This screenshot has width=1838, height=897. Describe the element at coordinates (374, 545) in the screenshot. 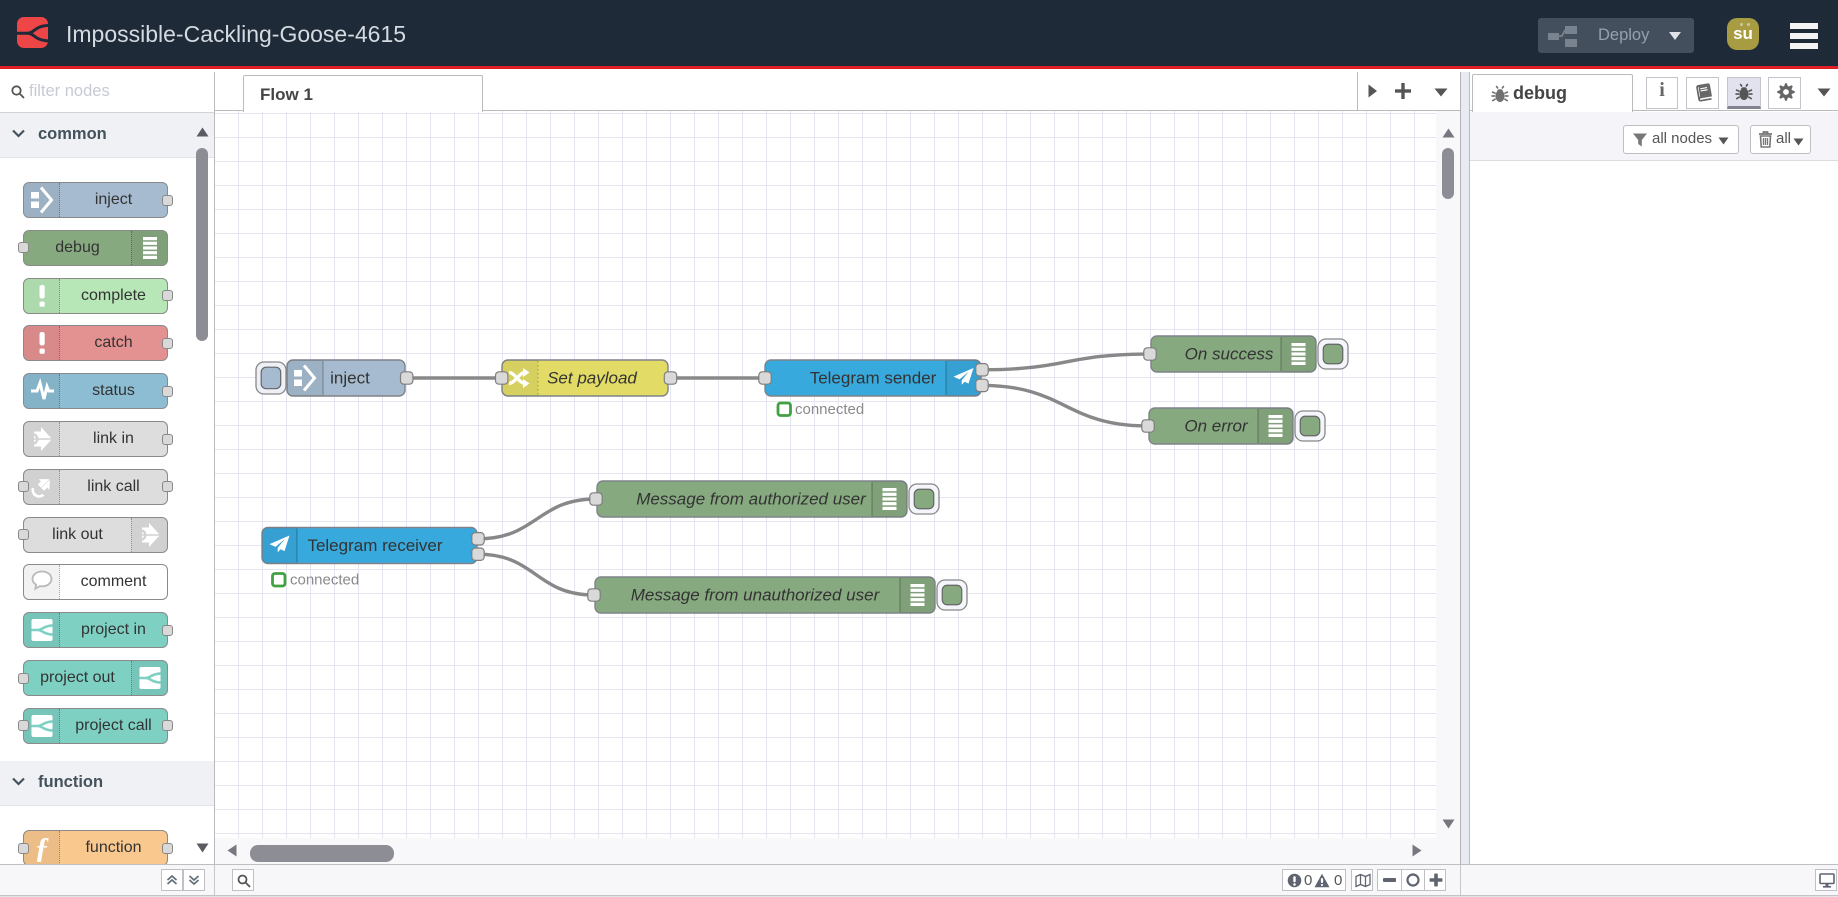

I see `svg-text: Telegram receiver` at that location.